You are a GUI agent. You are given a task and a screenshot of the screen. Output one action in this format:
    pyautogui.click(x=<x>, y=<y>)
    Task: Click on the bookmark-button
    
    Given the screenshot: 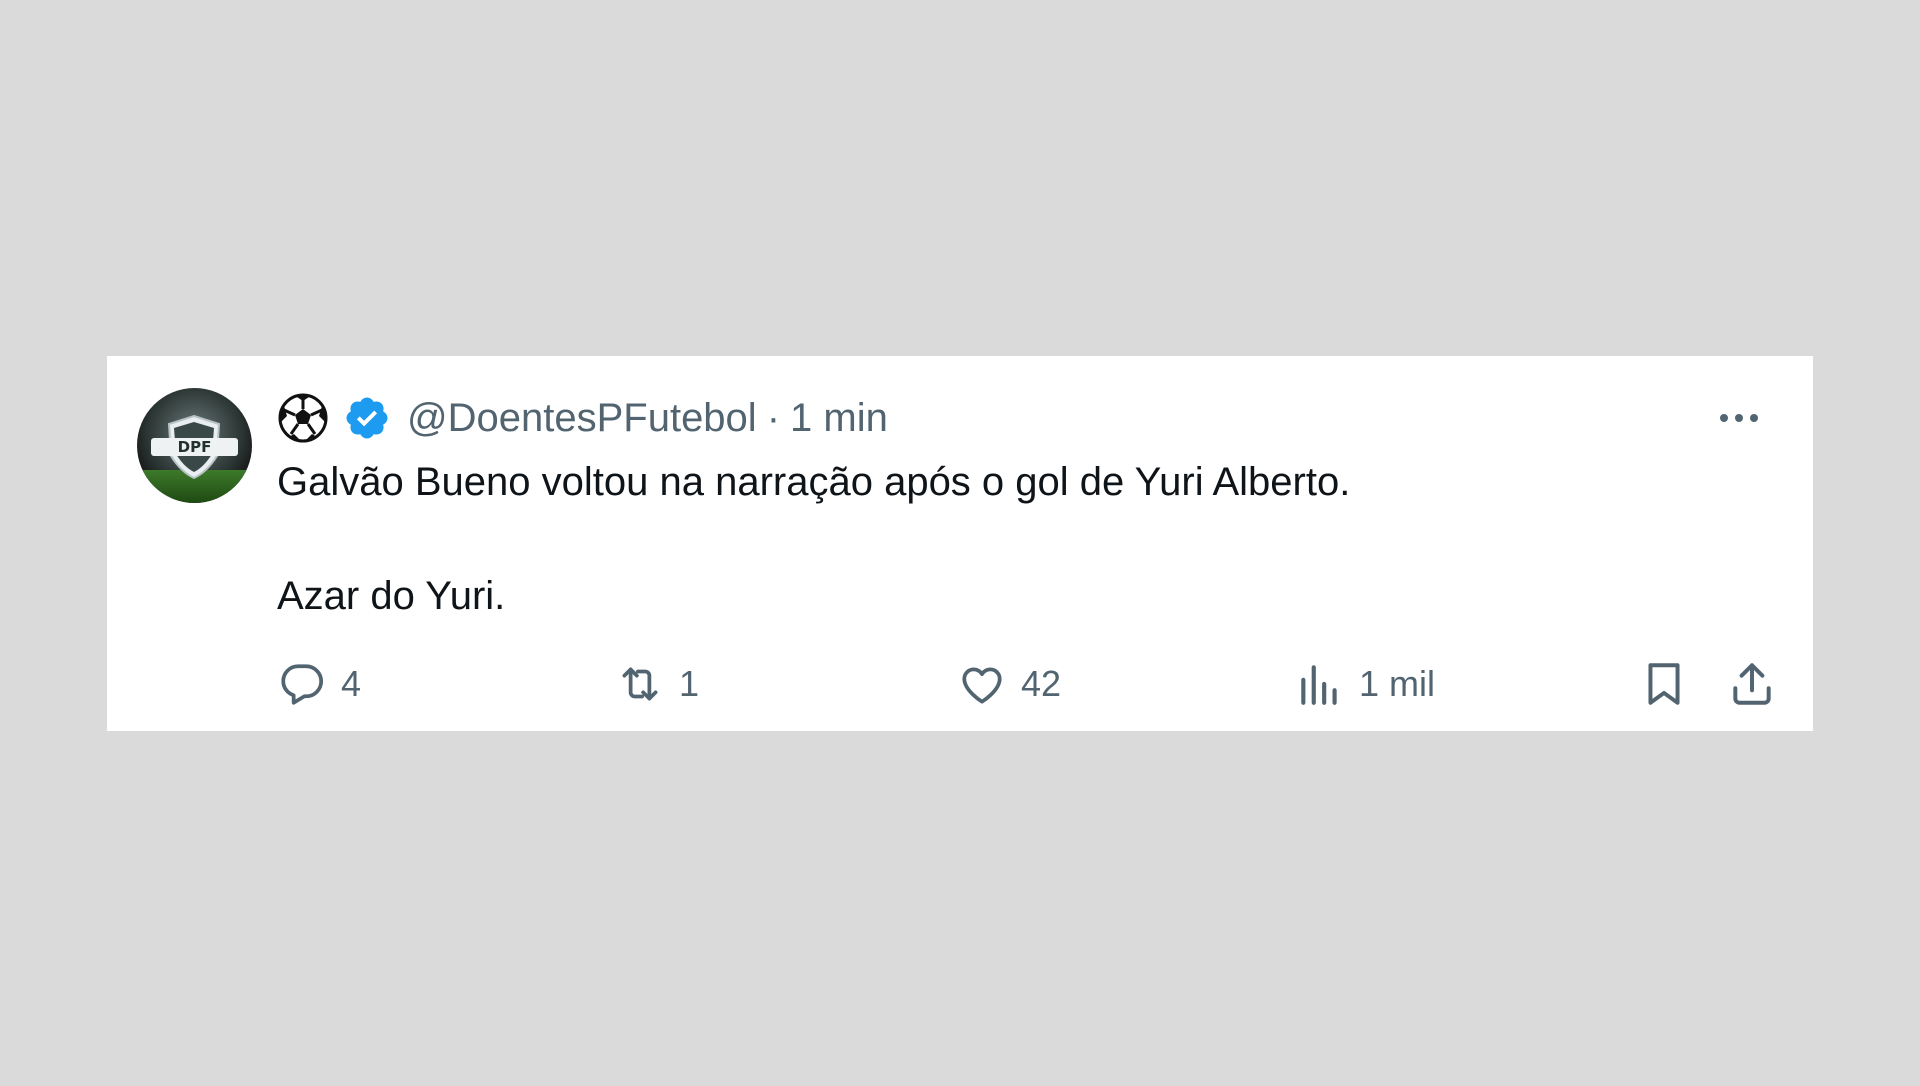 What is the action you would take?
    pyautogui.click(x=1664, y=684)
    